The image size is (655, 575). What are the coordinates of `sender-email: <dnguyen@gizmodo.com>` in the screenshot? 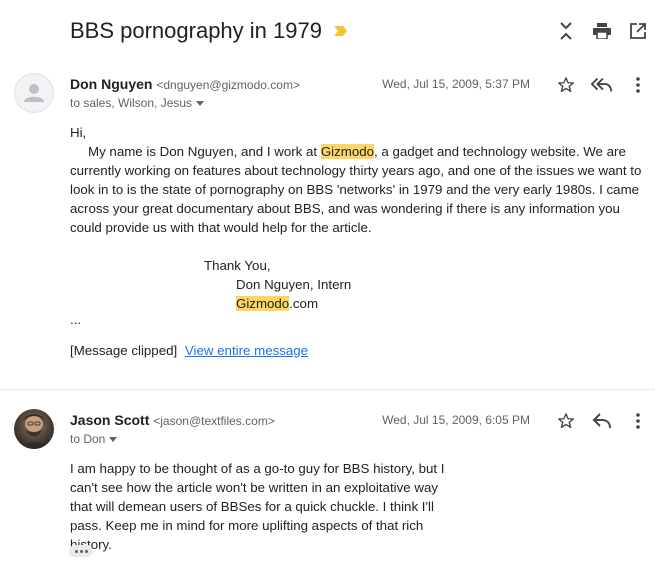 It's located at (228, 85).